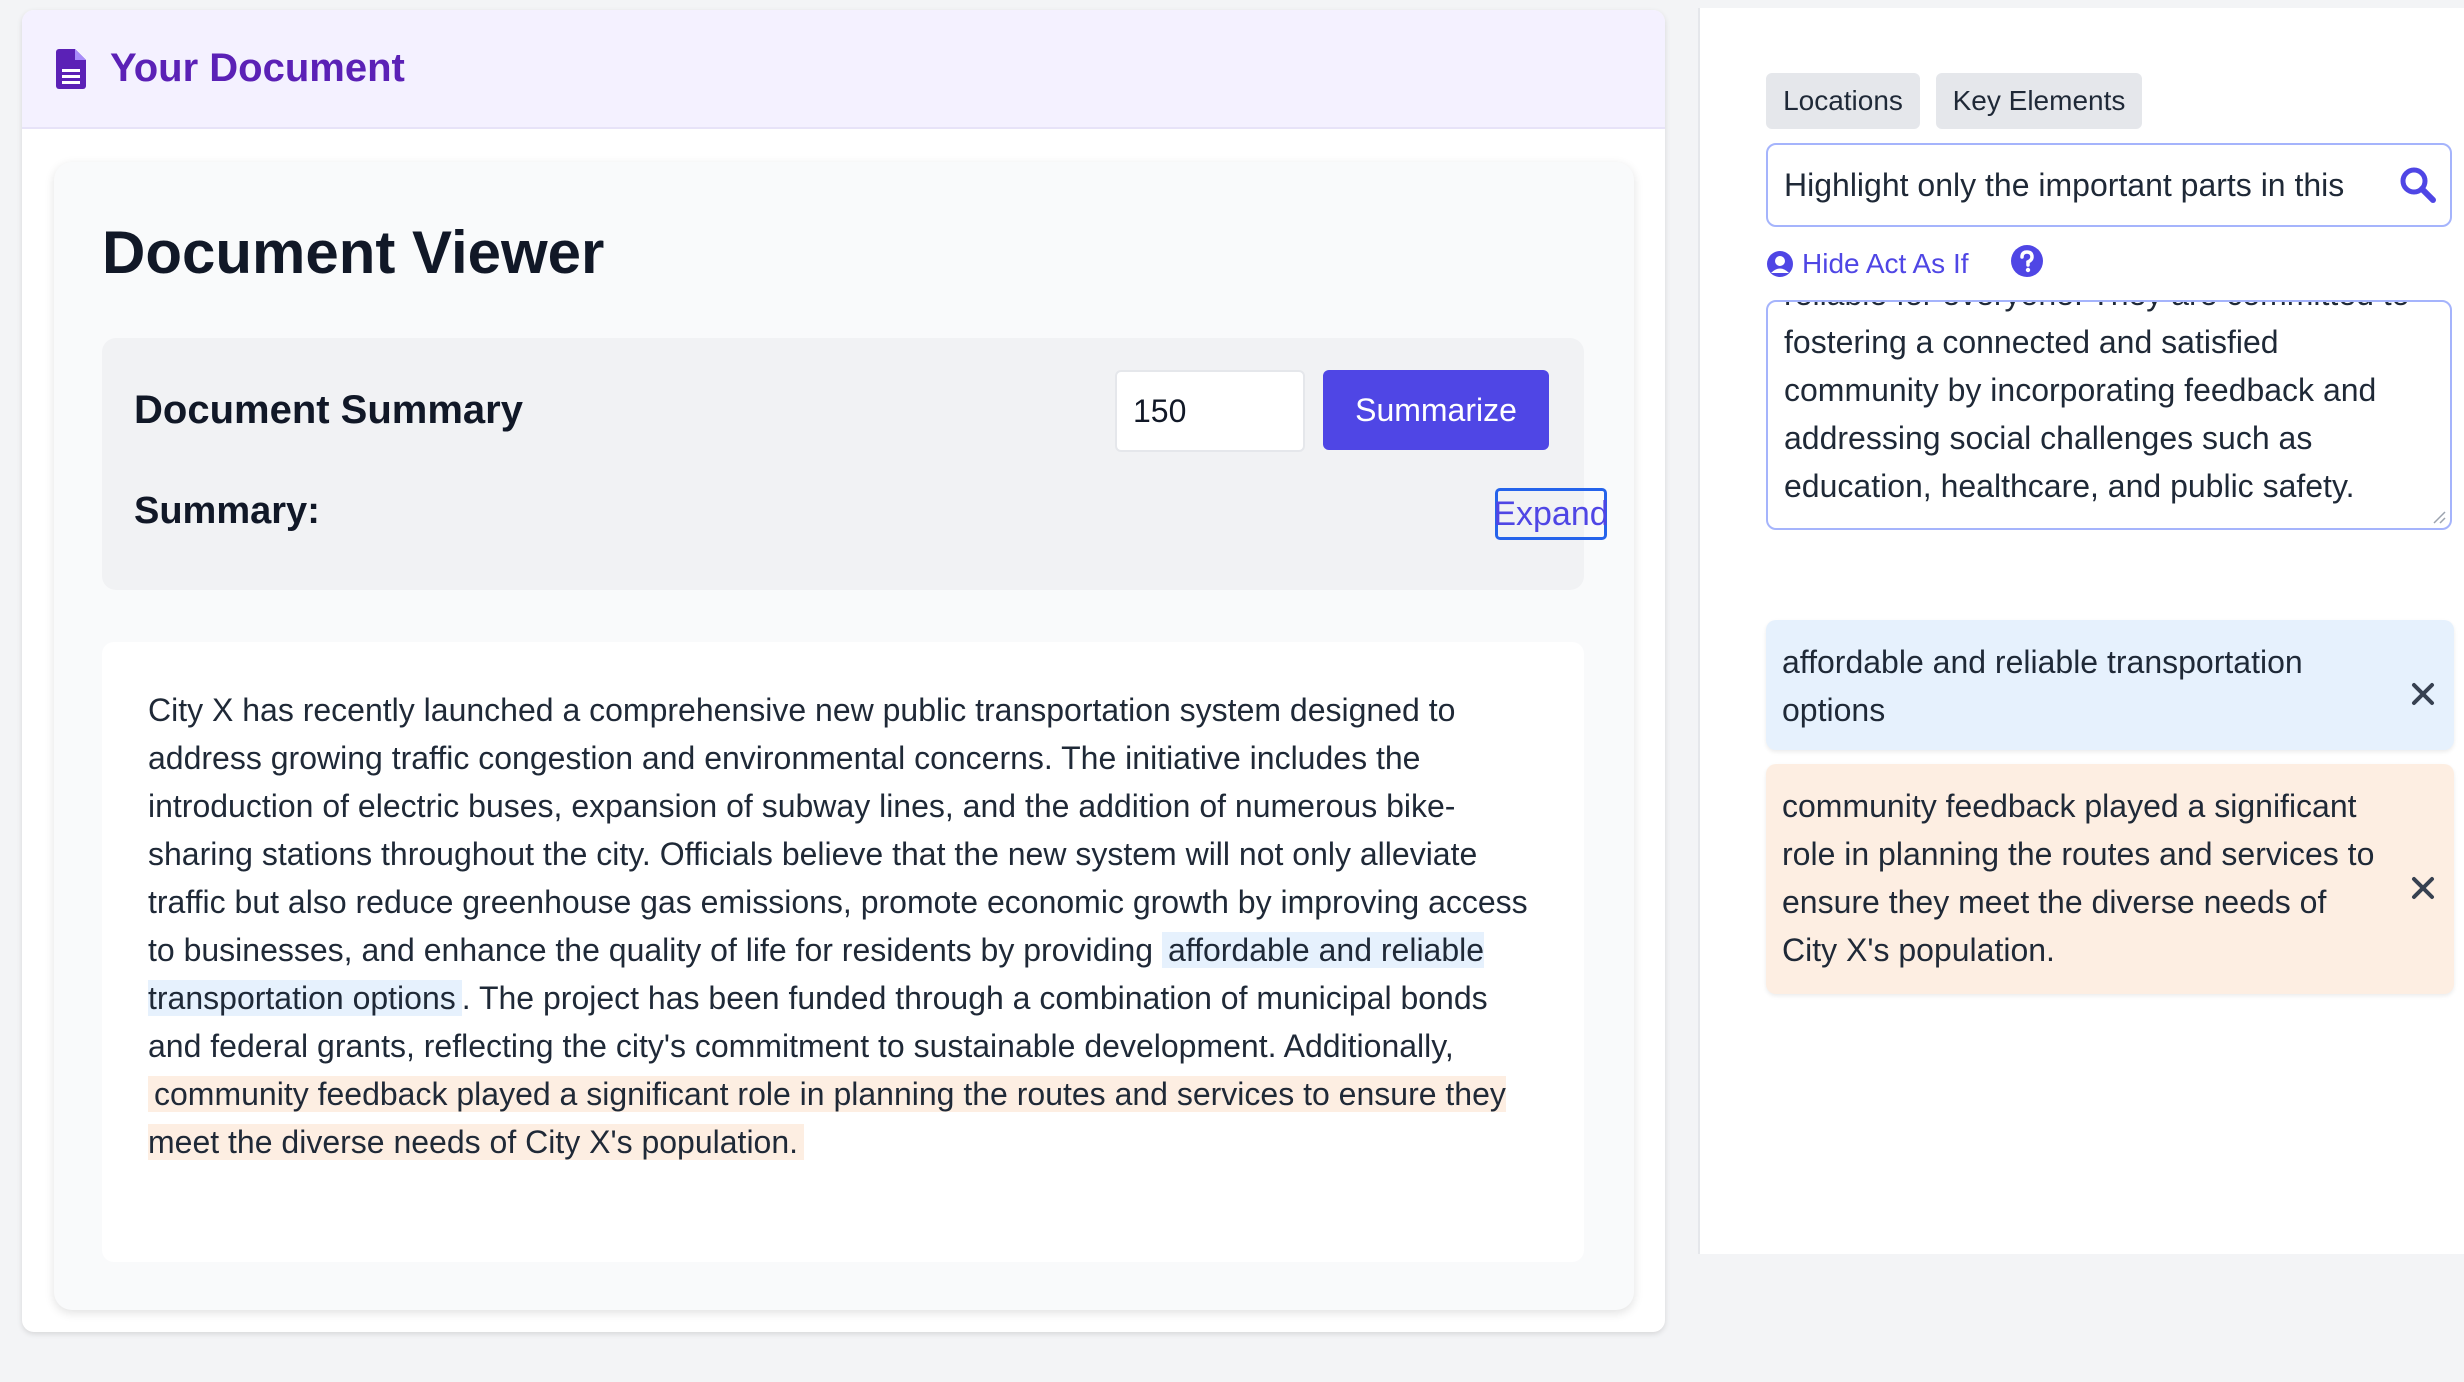 The image size is (2464, 1382). I want to click on user-circle-icon, so click(1780, 264).